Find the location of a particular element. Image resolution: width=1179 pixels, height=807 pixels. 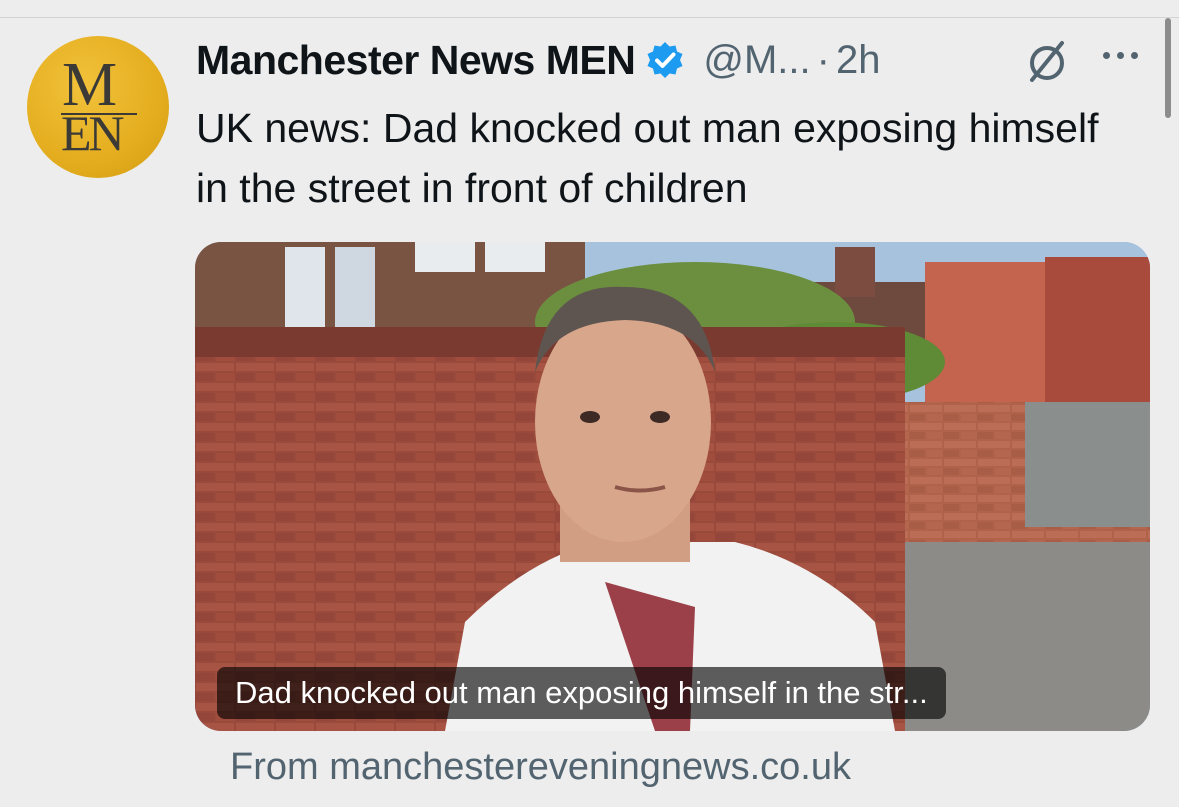

verified-badge-icon is located at coordinates (665, 60).